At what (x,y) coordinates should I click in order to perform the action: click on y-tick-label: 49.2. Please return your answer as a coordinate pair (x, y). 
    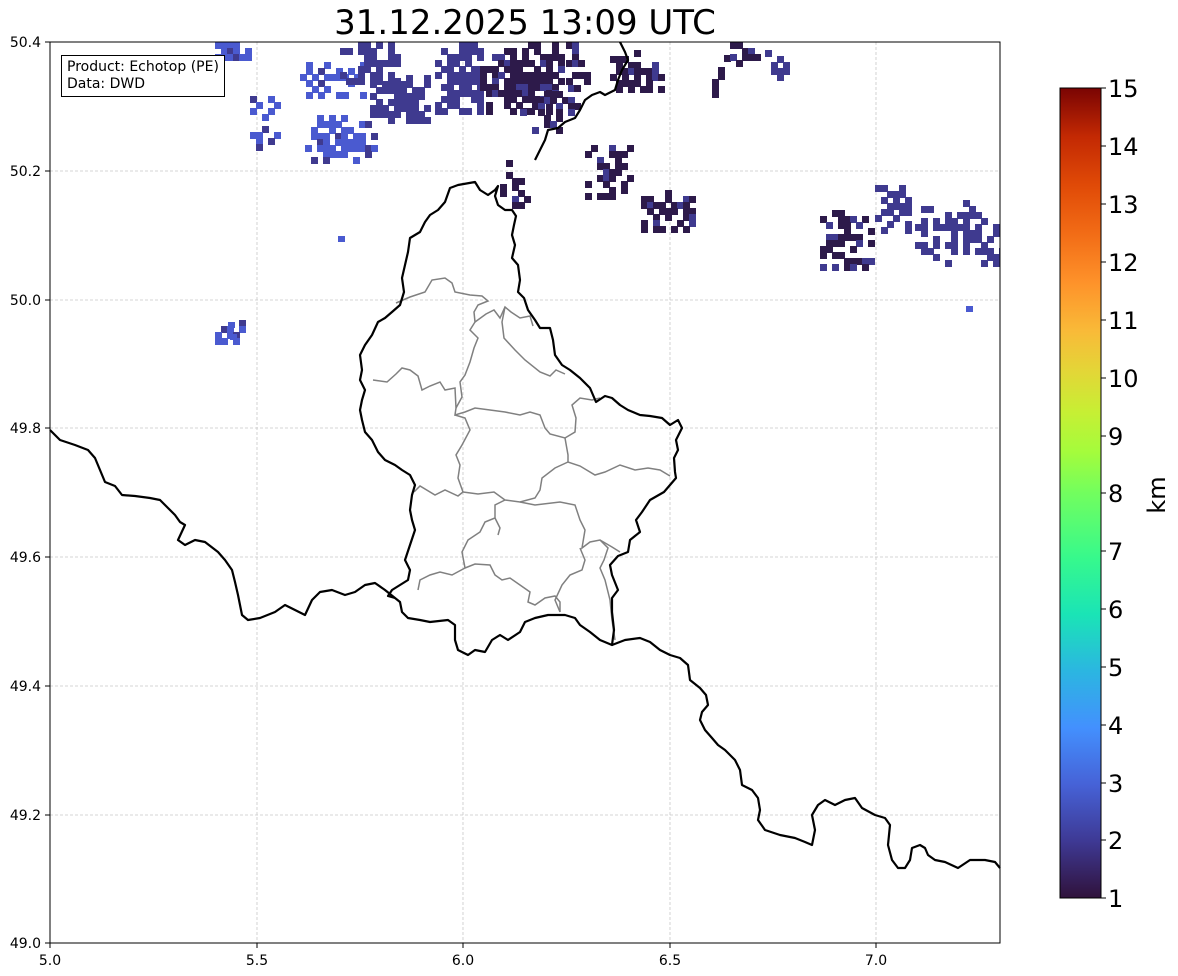
    Looking at the image, I should click on (25, 816).